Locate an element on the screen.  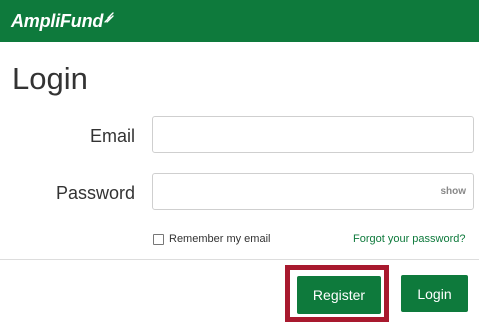
register-button: Register is located at coordinates (339, 295).